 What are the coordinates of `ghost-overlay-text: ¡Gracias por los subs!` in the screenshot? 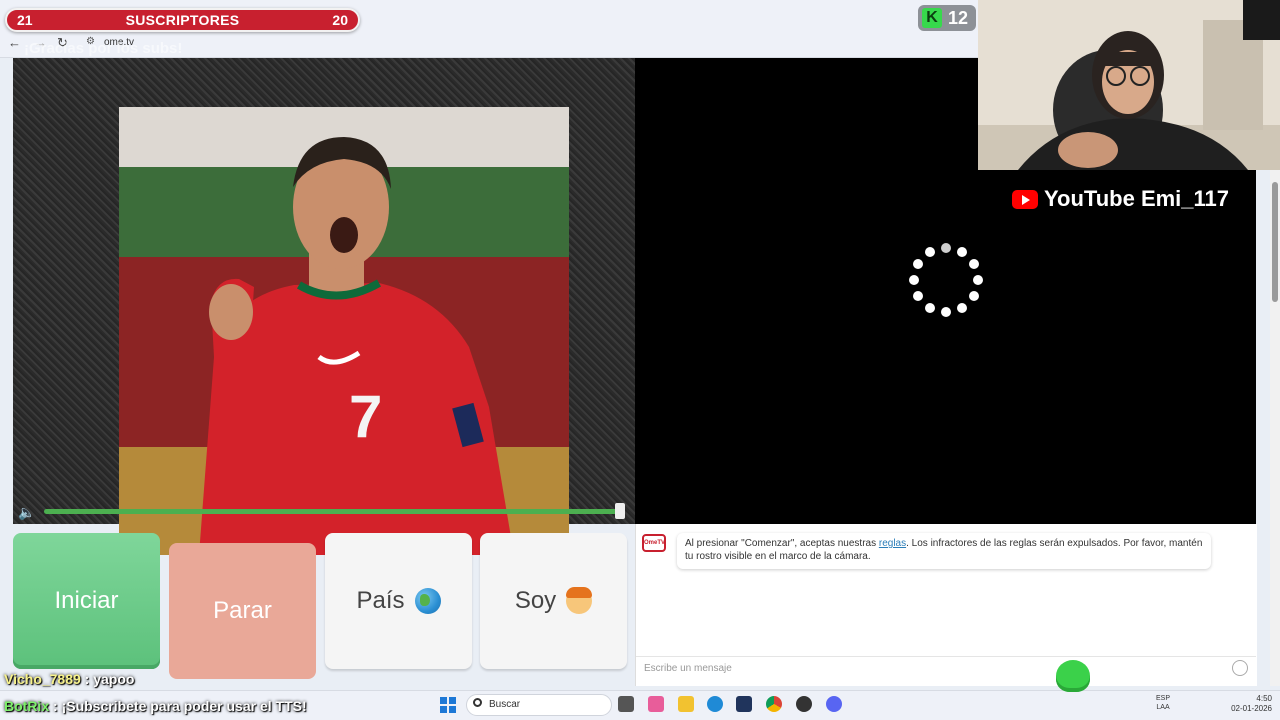 It's located at (103, 48).